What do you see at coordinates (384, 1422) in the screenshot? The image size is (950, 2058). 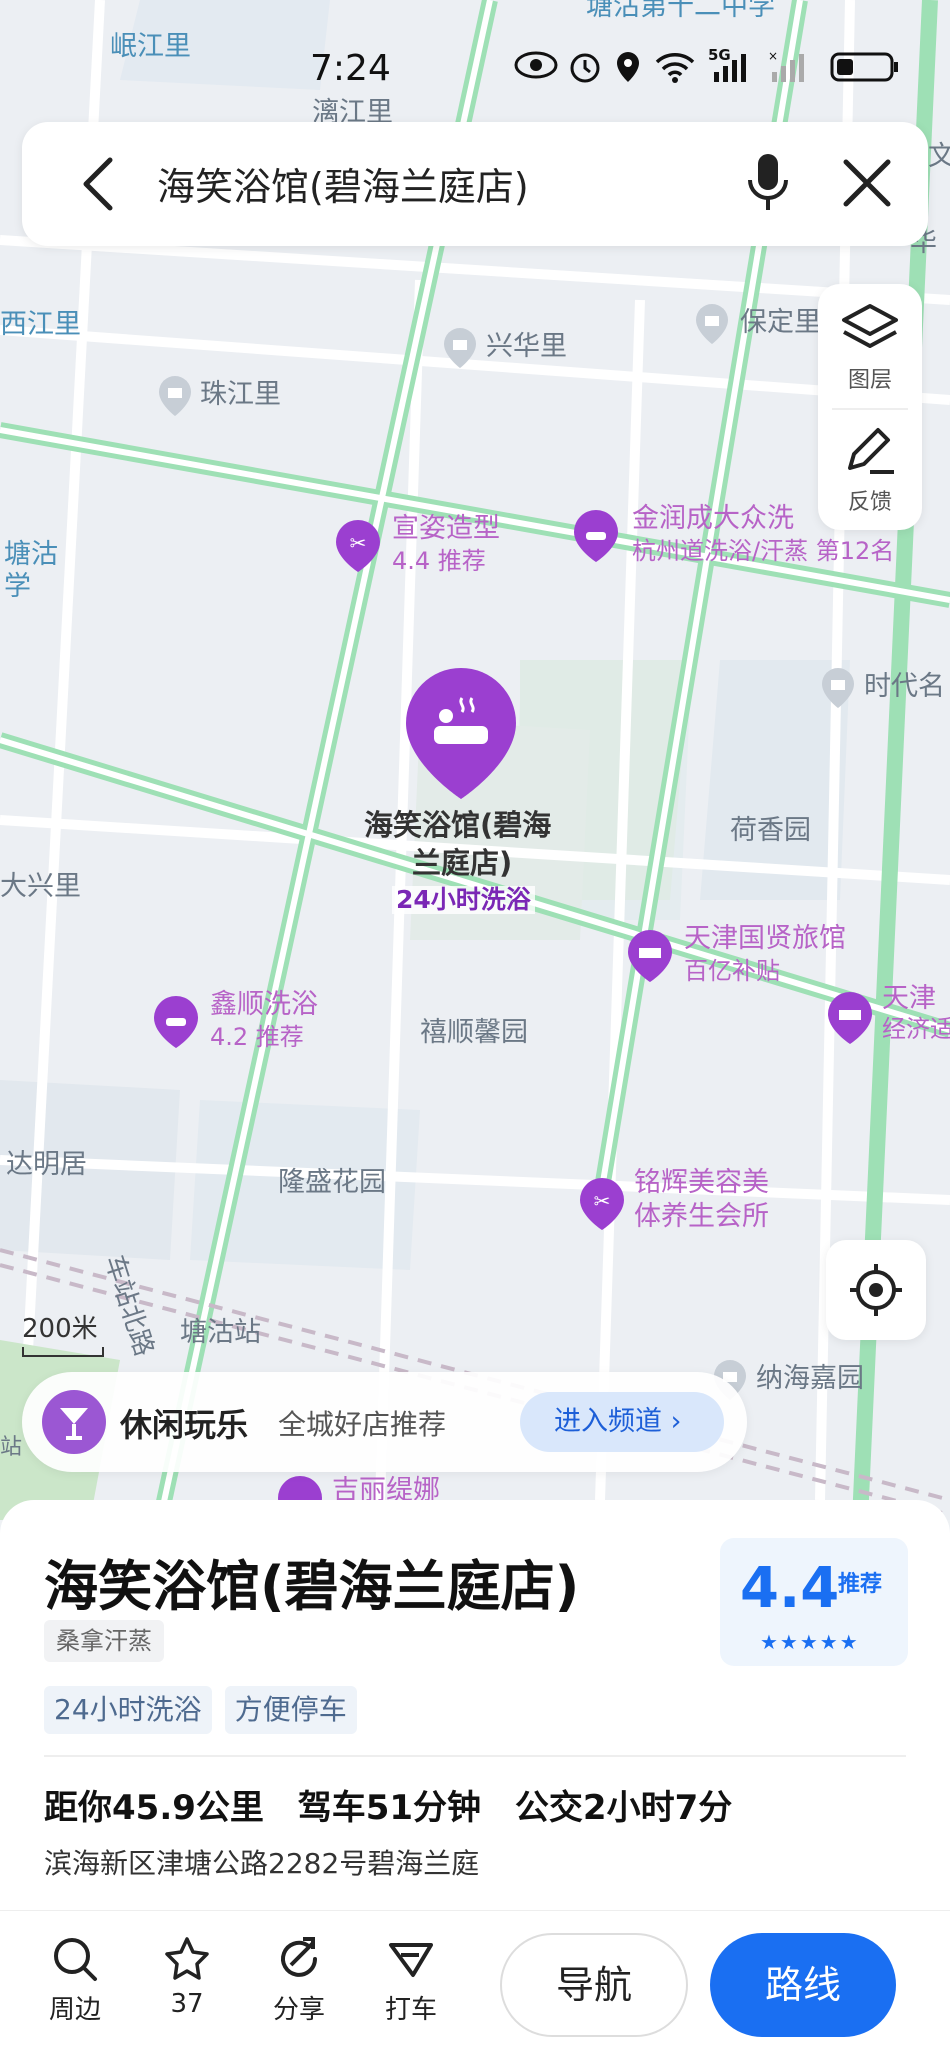 I see `leisure-channel-banner: 休闲玩乐 全城好店推荐 进入频道 ›` at bounding box center [384, 1422].